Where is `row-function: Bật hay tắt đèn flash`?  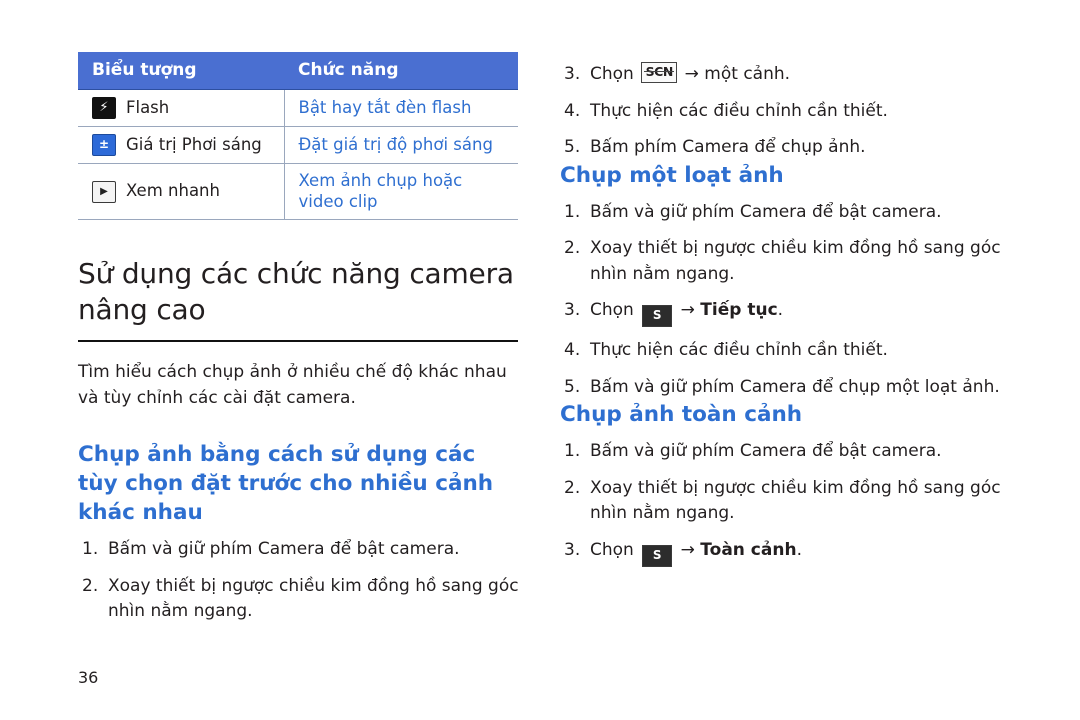 row-function: Bật hay tắt đèn flash is located at coordinates (401, 108).